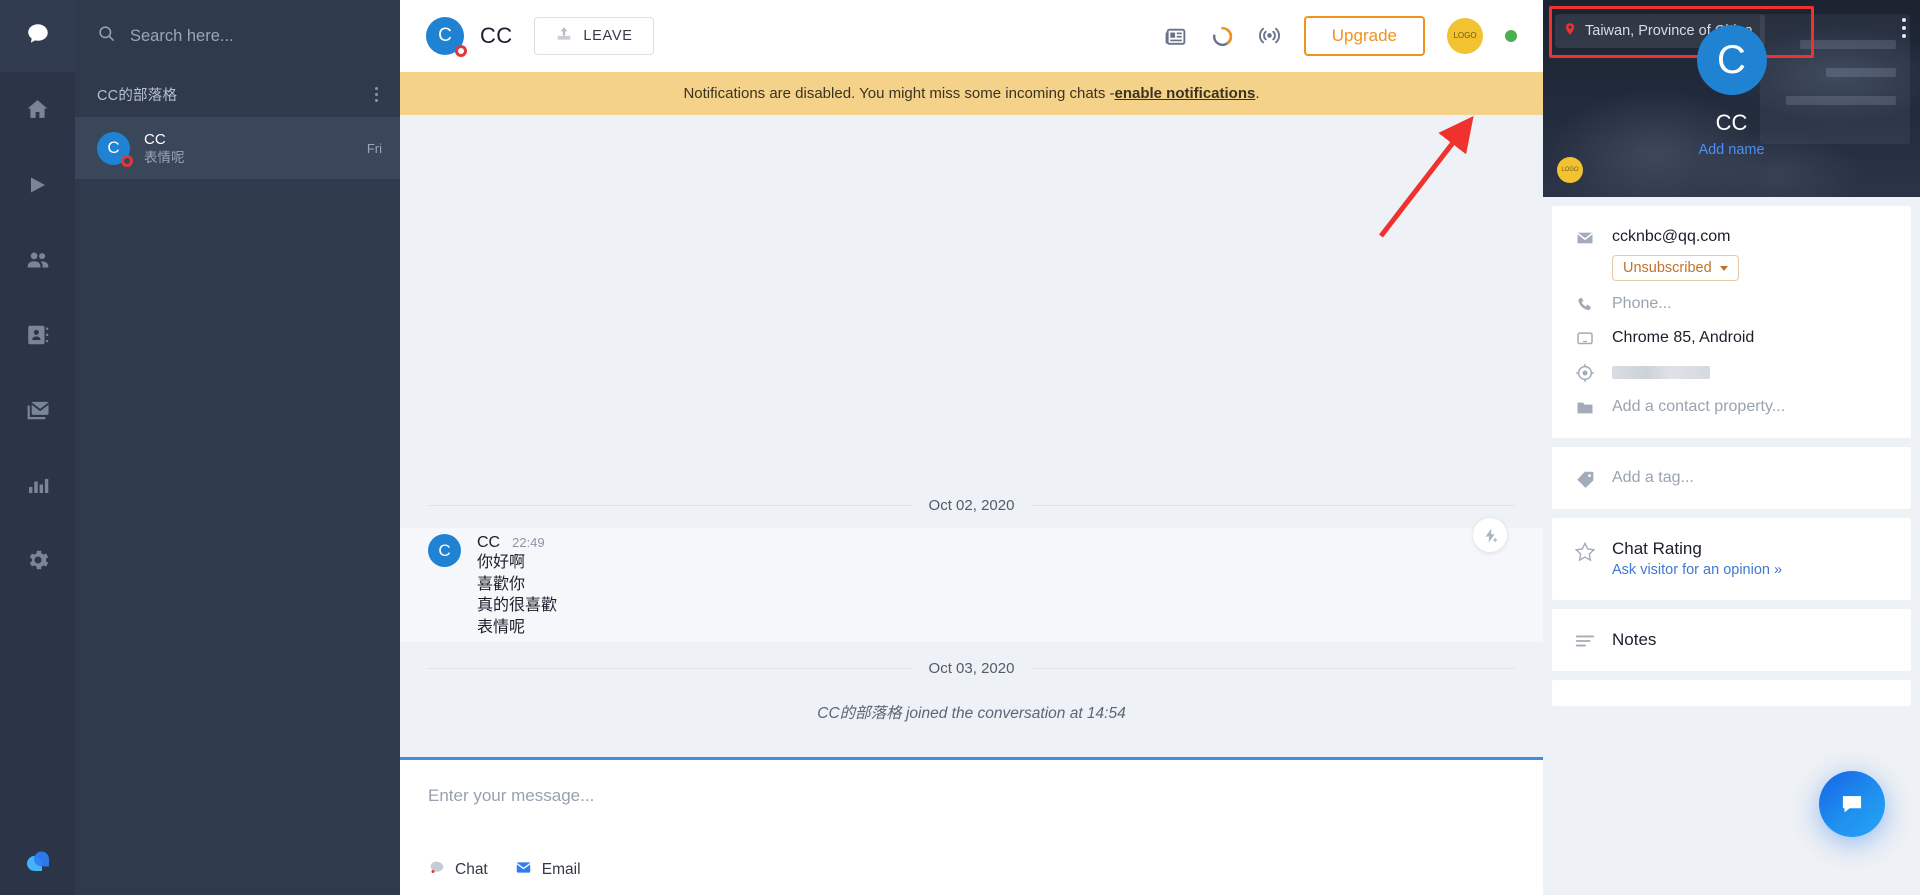  What do you see at coordinates (1731, 150) in the screenshot?
I see `add-name-link: Add name` at bounding box center [1731, 150].